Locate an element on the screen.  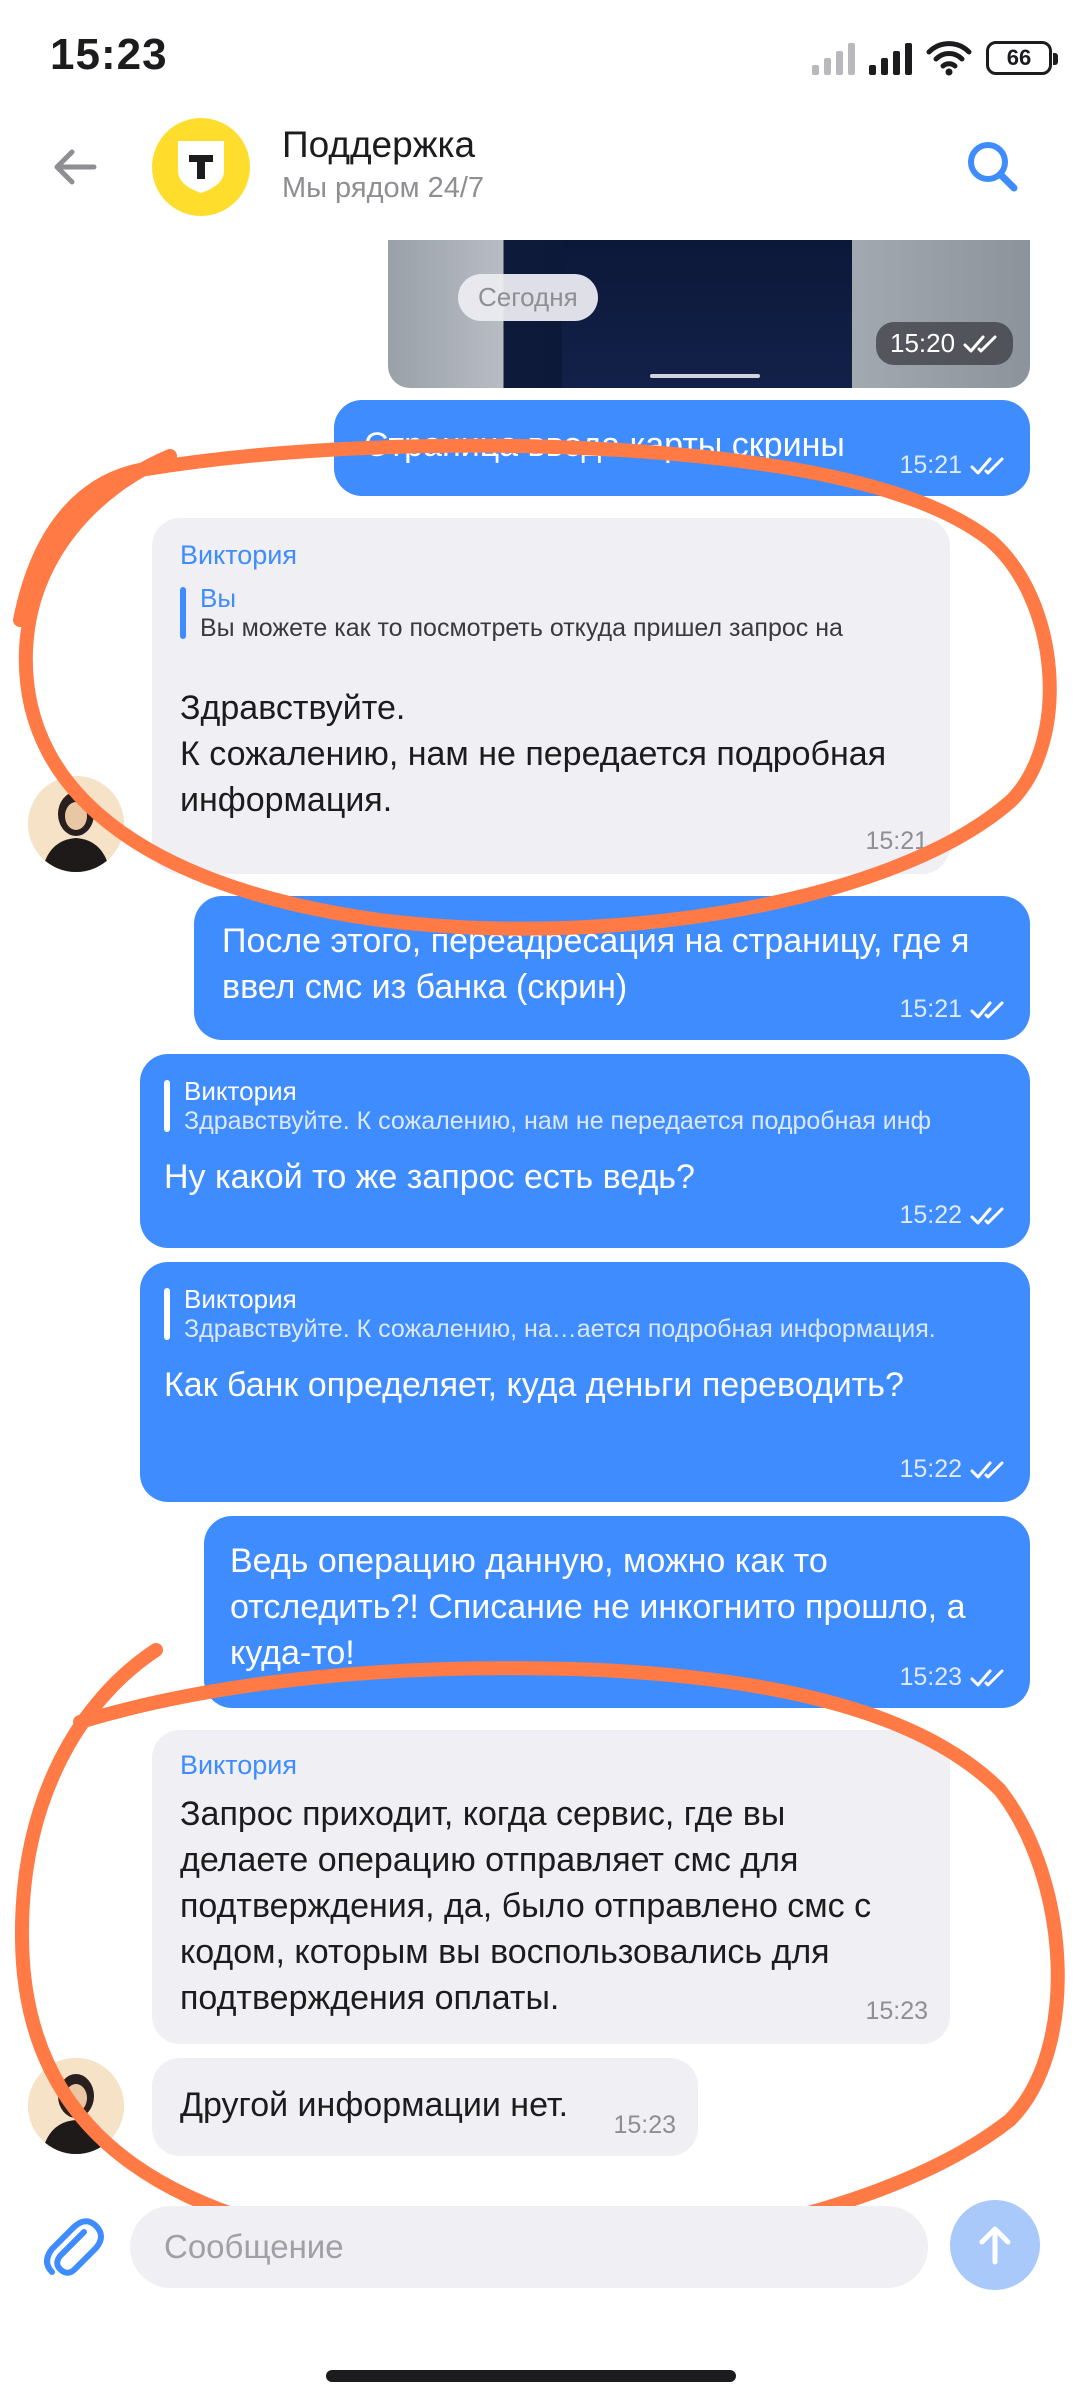
status-time: 15:23 is located at coordinates (109, 54).